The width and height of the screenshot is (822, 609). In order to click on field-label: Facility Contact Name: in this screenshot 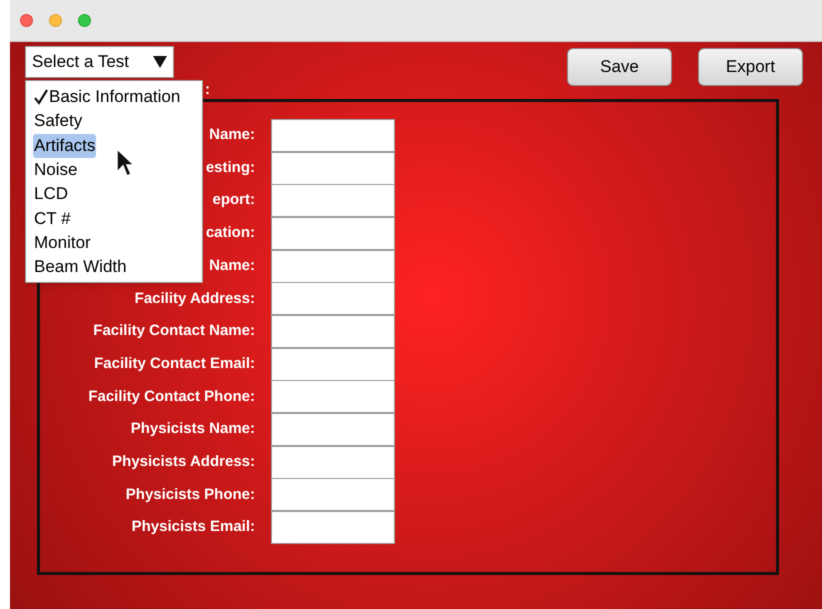, I will do `click(174, 331)`.